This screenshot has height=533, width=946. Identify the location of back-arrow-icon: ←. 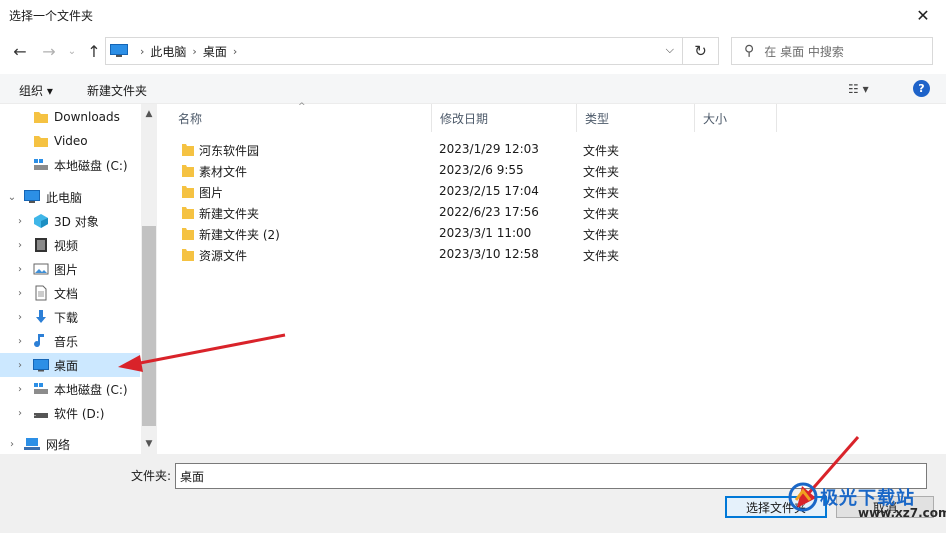
(20, 51).